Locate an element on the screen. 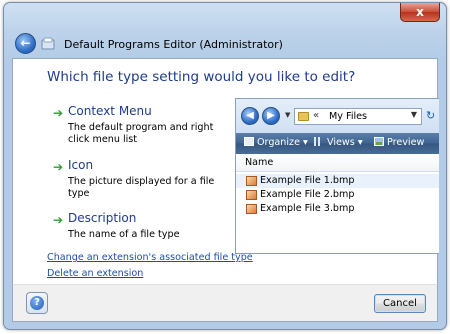  option-title: Context Menu is located at coordinates (110, 111).